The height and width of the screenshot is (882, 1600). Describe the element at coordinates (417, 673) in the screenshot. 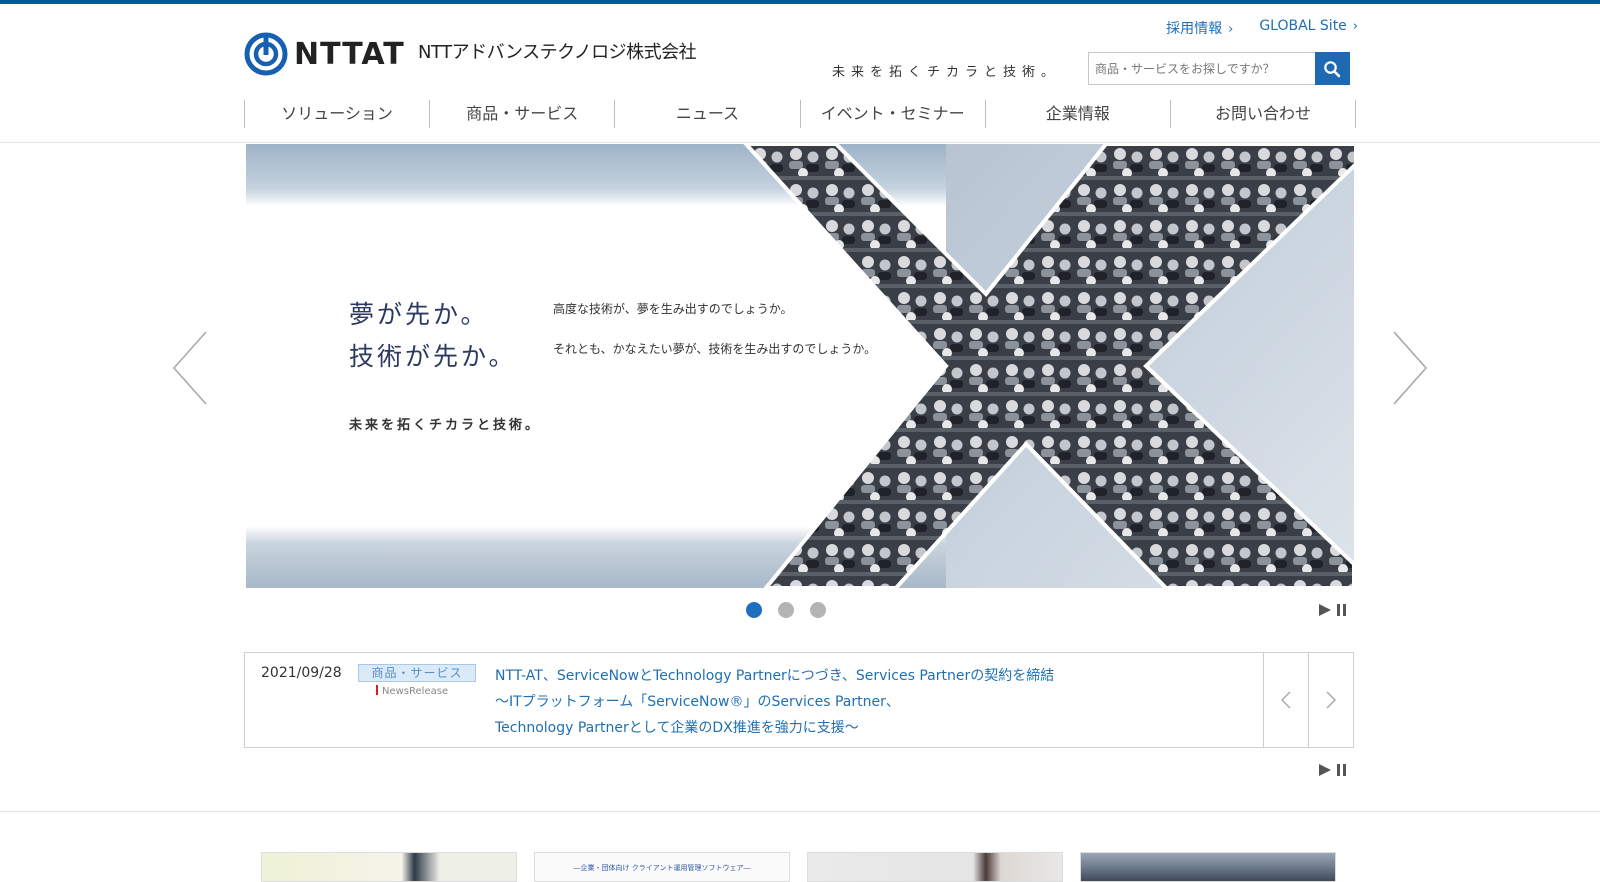

I see `news-category-badge: 商品・サービス` at that location.